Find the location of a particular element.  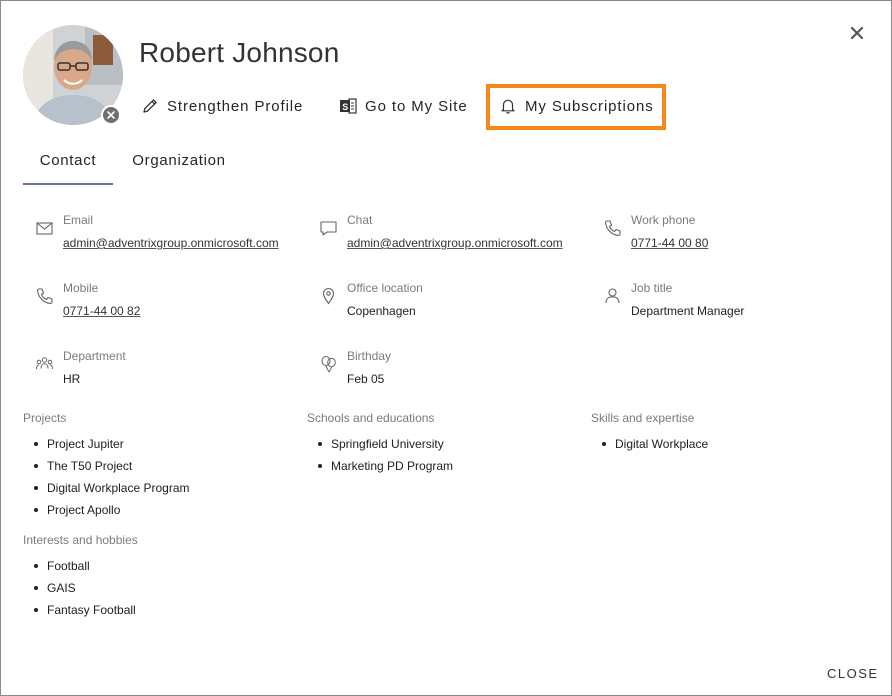

interests-list: Football GAIS Fantasy Football is located at coordinates (79, 592).